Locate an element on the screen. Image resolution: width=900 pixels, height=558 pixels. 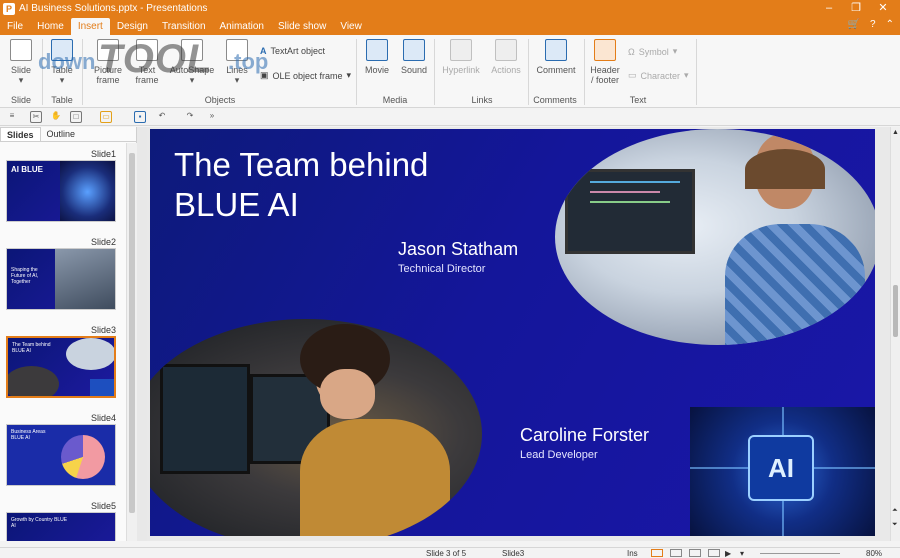
editor-scrollbar: ▲ ⏶ ⏷ is located at coordinates (895, 334).